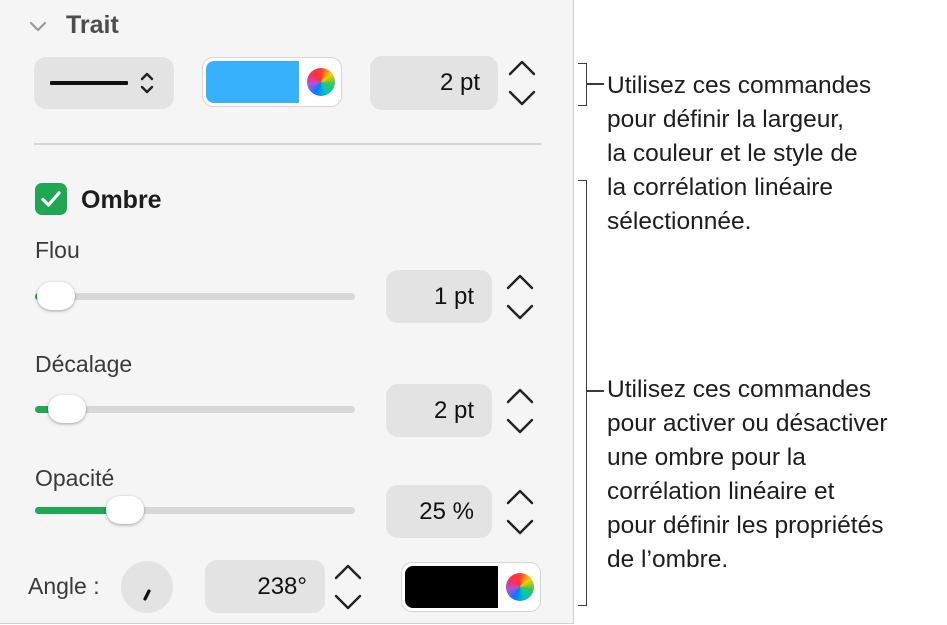 This screenshot has height=625, width=947. I want to click on blur-label: Flou, so click(57, 250).